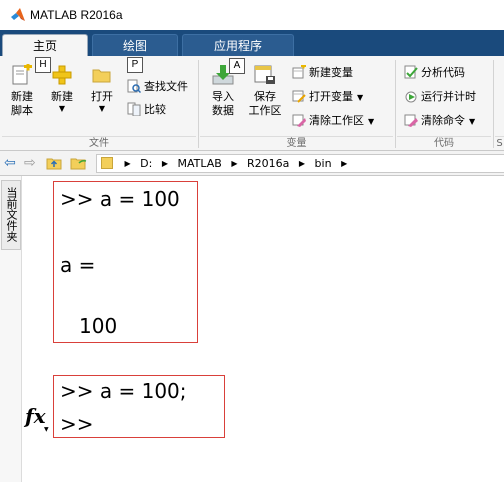 The image size is (504, 482). What do you see at coordinates (331, 96) in the screenshot?
I see `open-variable-label: 打开变量` at bounding box center [331, 96].